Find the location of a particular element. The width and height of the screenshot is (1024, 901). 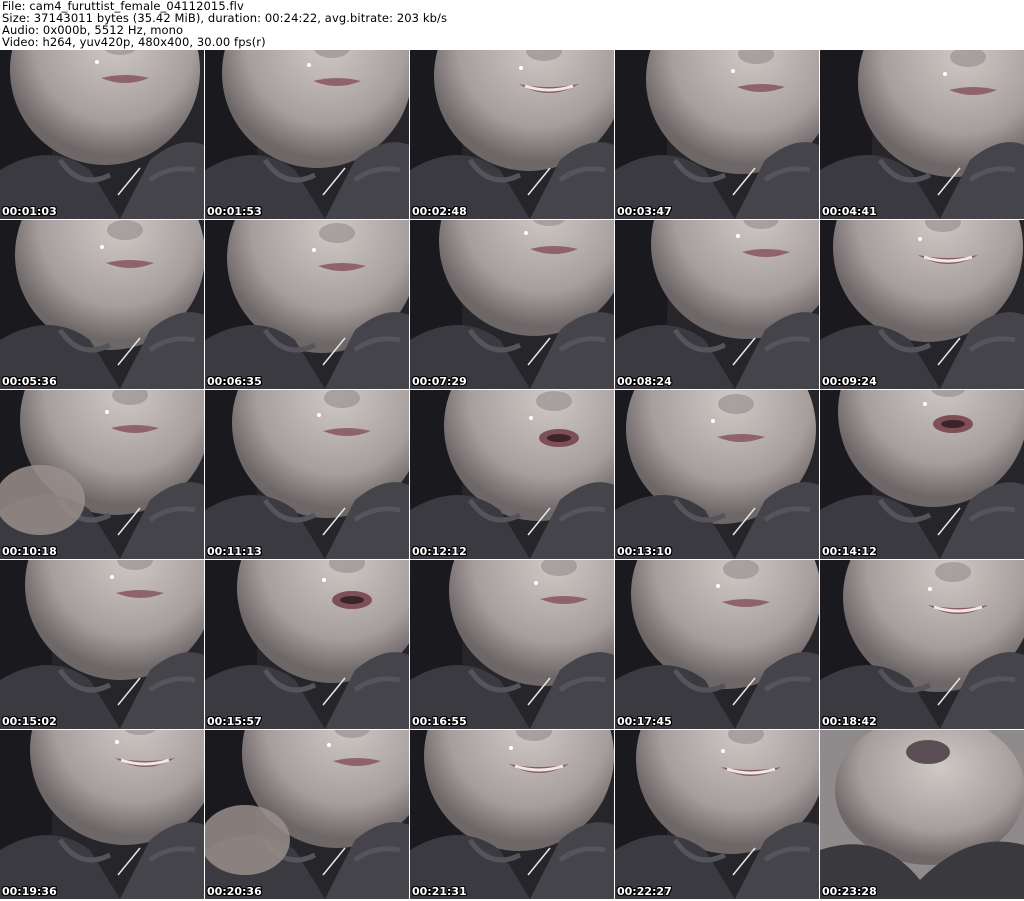

video-thumbnail: 00:12:12 is located at coordinates (512, 474).